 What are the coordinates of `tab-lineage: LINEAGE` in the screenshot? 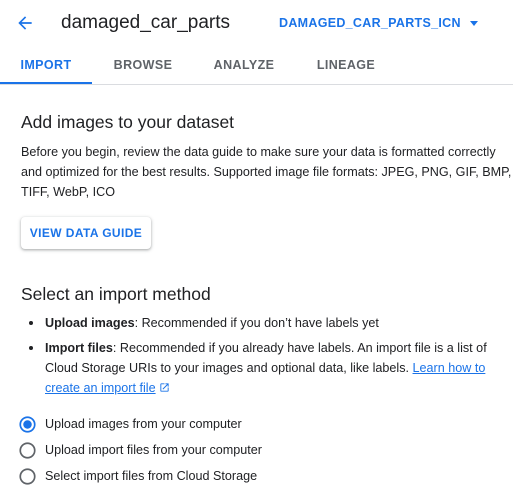 It's located at (346, 65).